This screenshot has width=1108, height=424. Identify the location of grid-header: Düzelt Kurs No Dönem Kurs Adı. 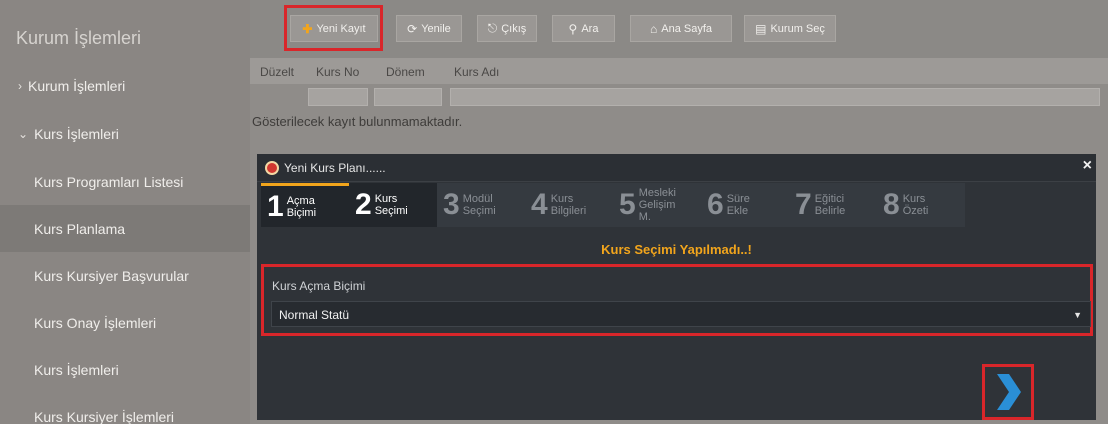
(679, 71).